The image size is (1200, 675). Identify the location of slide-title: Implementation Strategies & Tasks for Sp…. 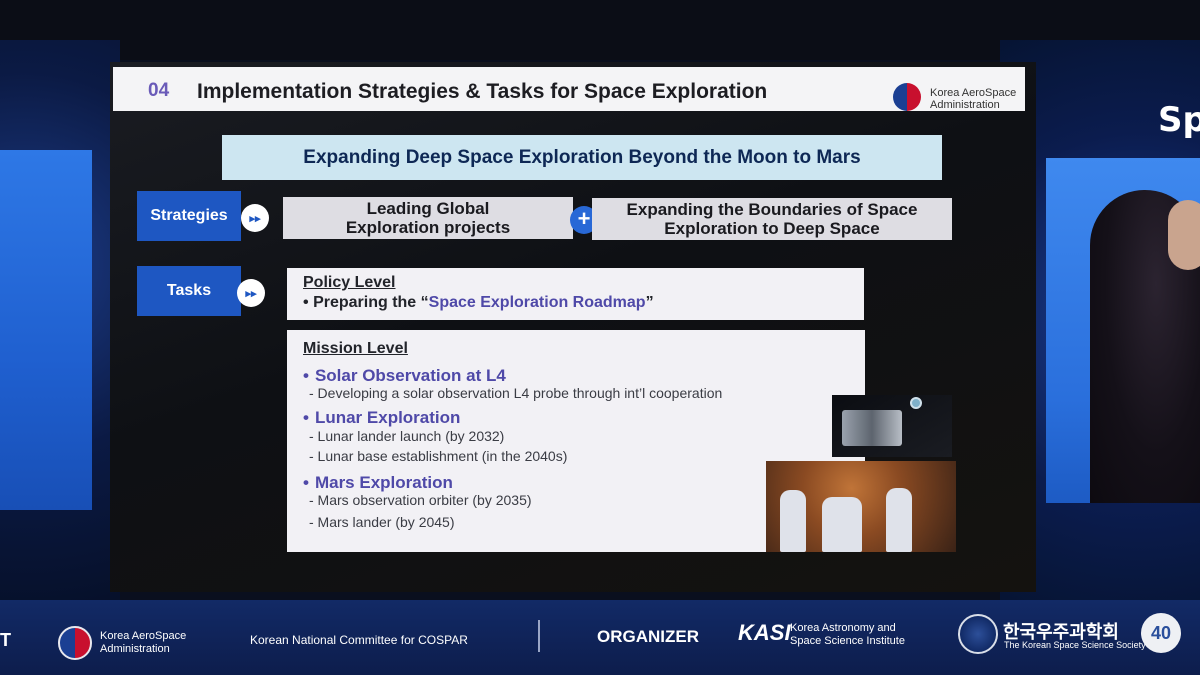
(482, 91).